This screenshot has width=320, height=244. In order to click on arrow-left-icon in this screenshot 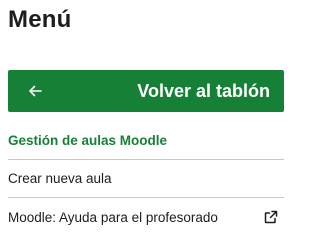, I will do `click(35, 91)`.